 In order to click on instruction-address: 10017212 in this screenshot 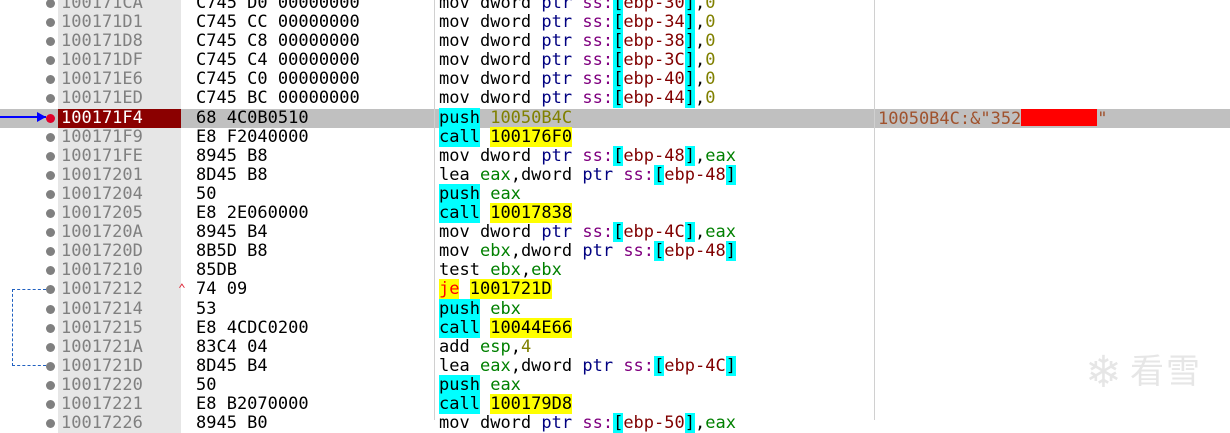, I will do `click(119, 290)`.